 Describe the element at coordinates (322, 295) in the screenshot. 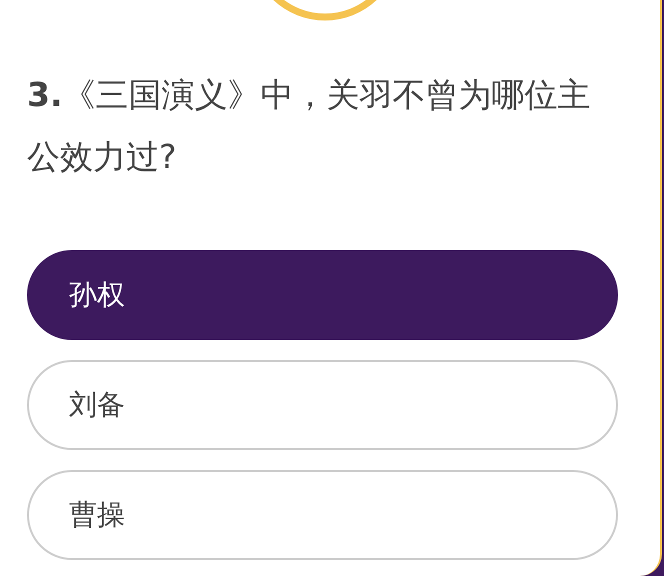

I see `answer-option: 孙权` at that location.